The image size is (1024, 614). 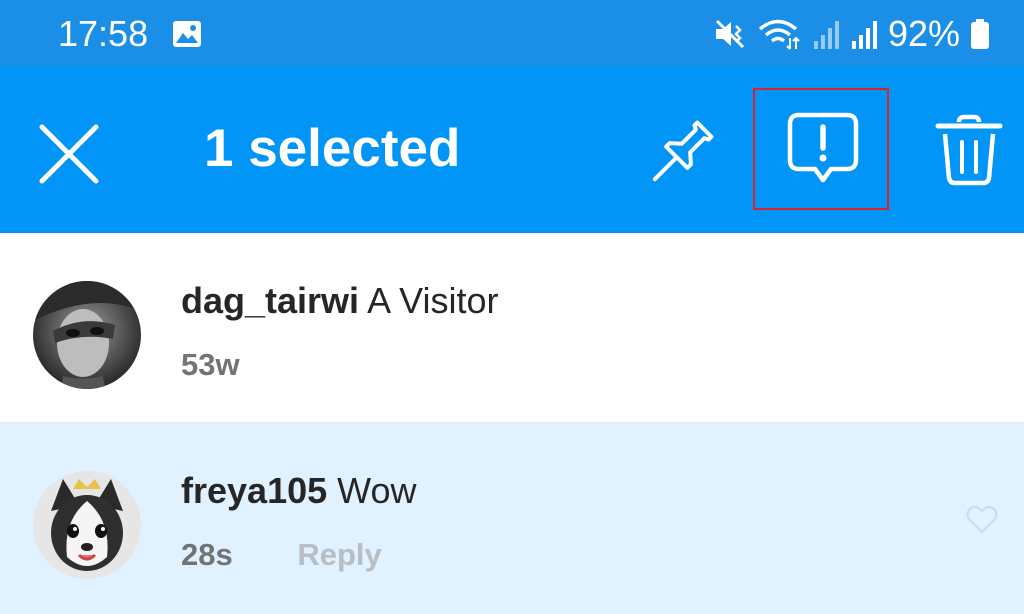 What do you see at coordinates (512, 33) in the screenshot?
I see `status-bar: 17:58 92%` at bounding box center [512, 33].